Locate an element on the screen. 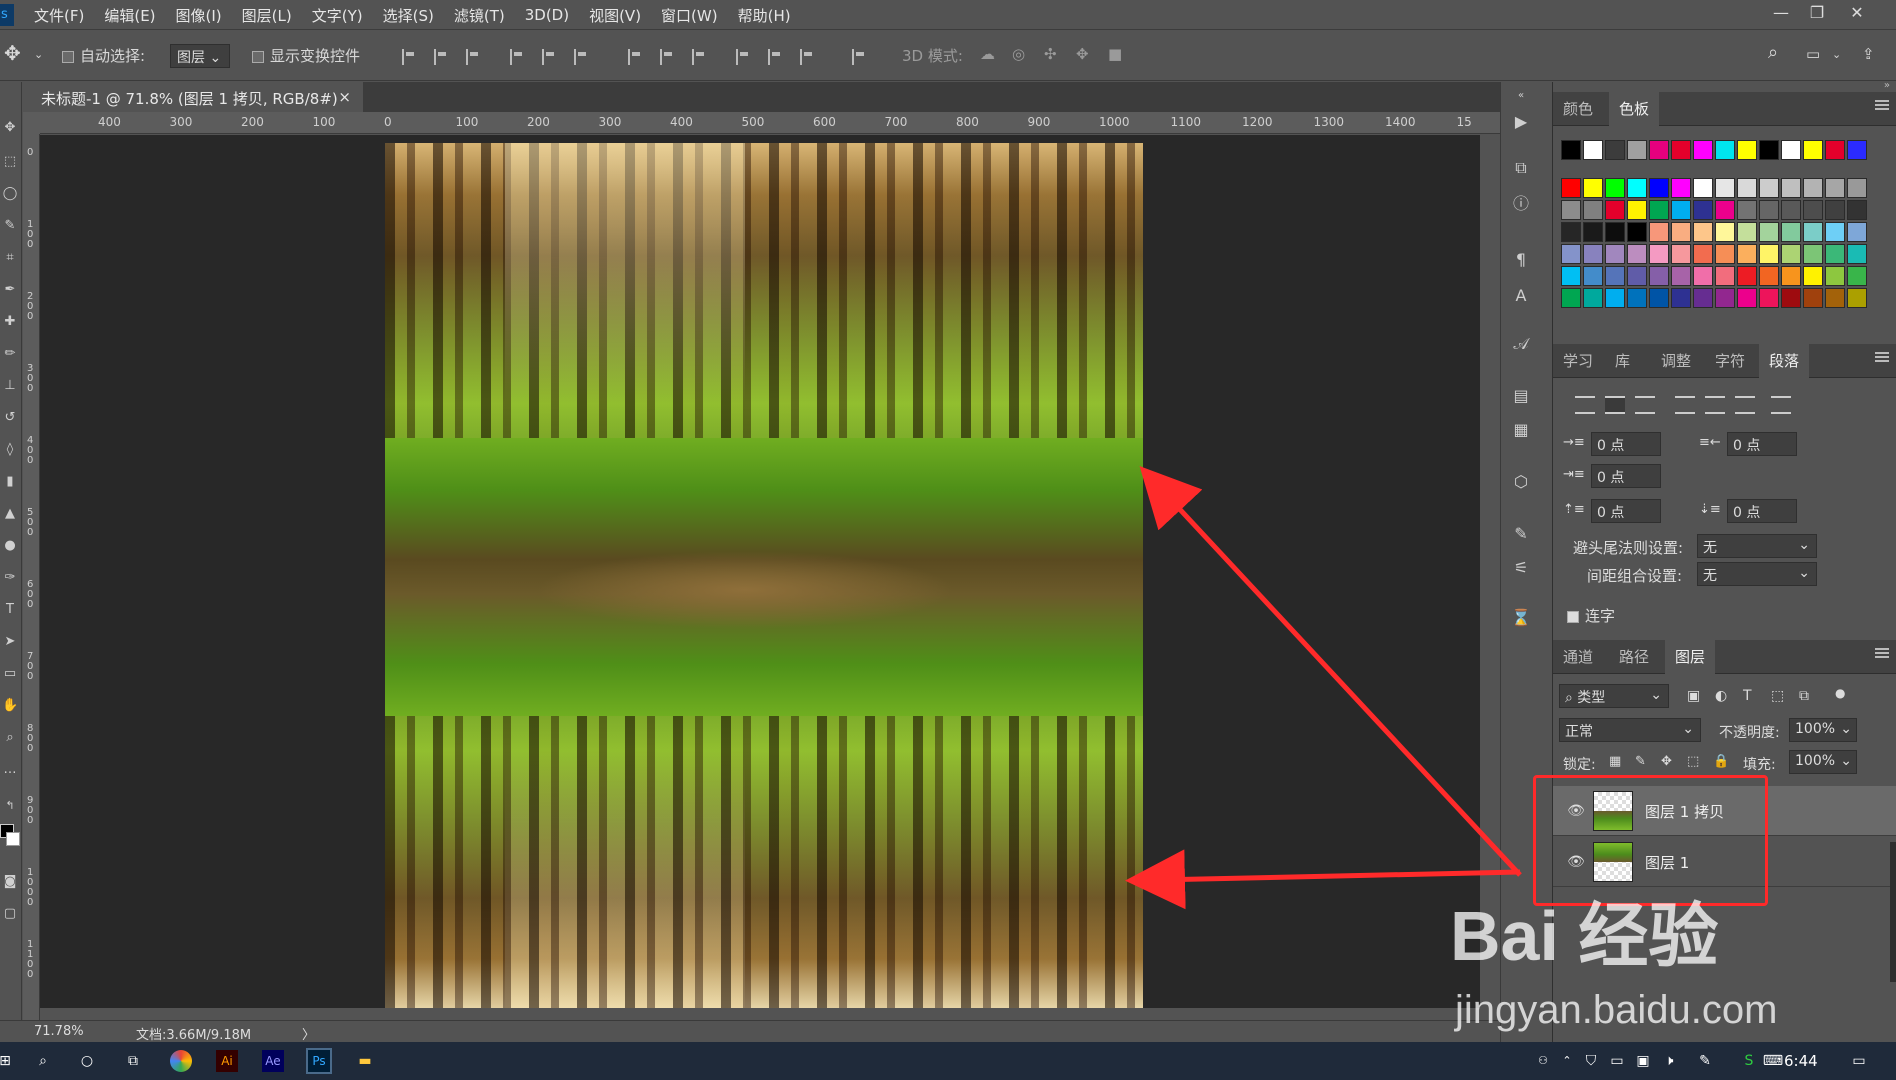 The width and height of the screenshot is (1896, 1080). tray-network-icon: ▣ is located at coordinates (1643, 1061).